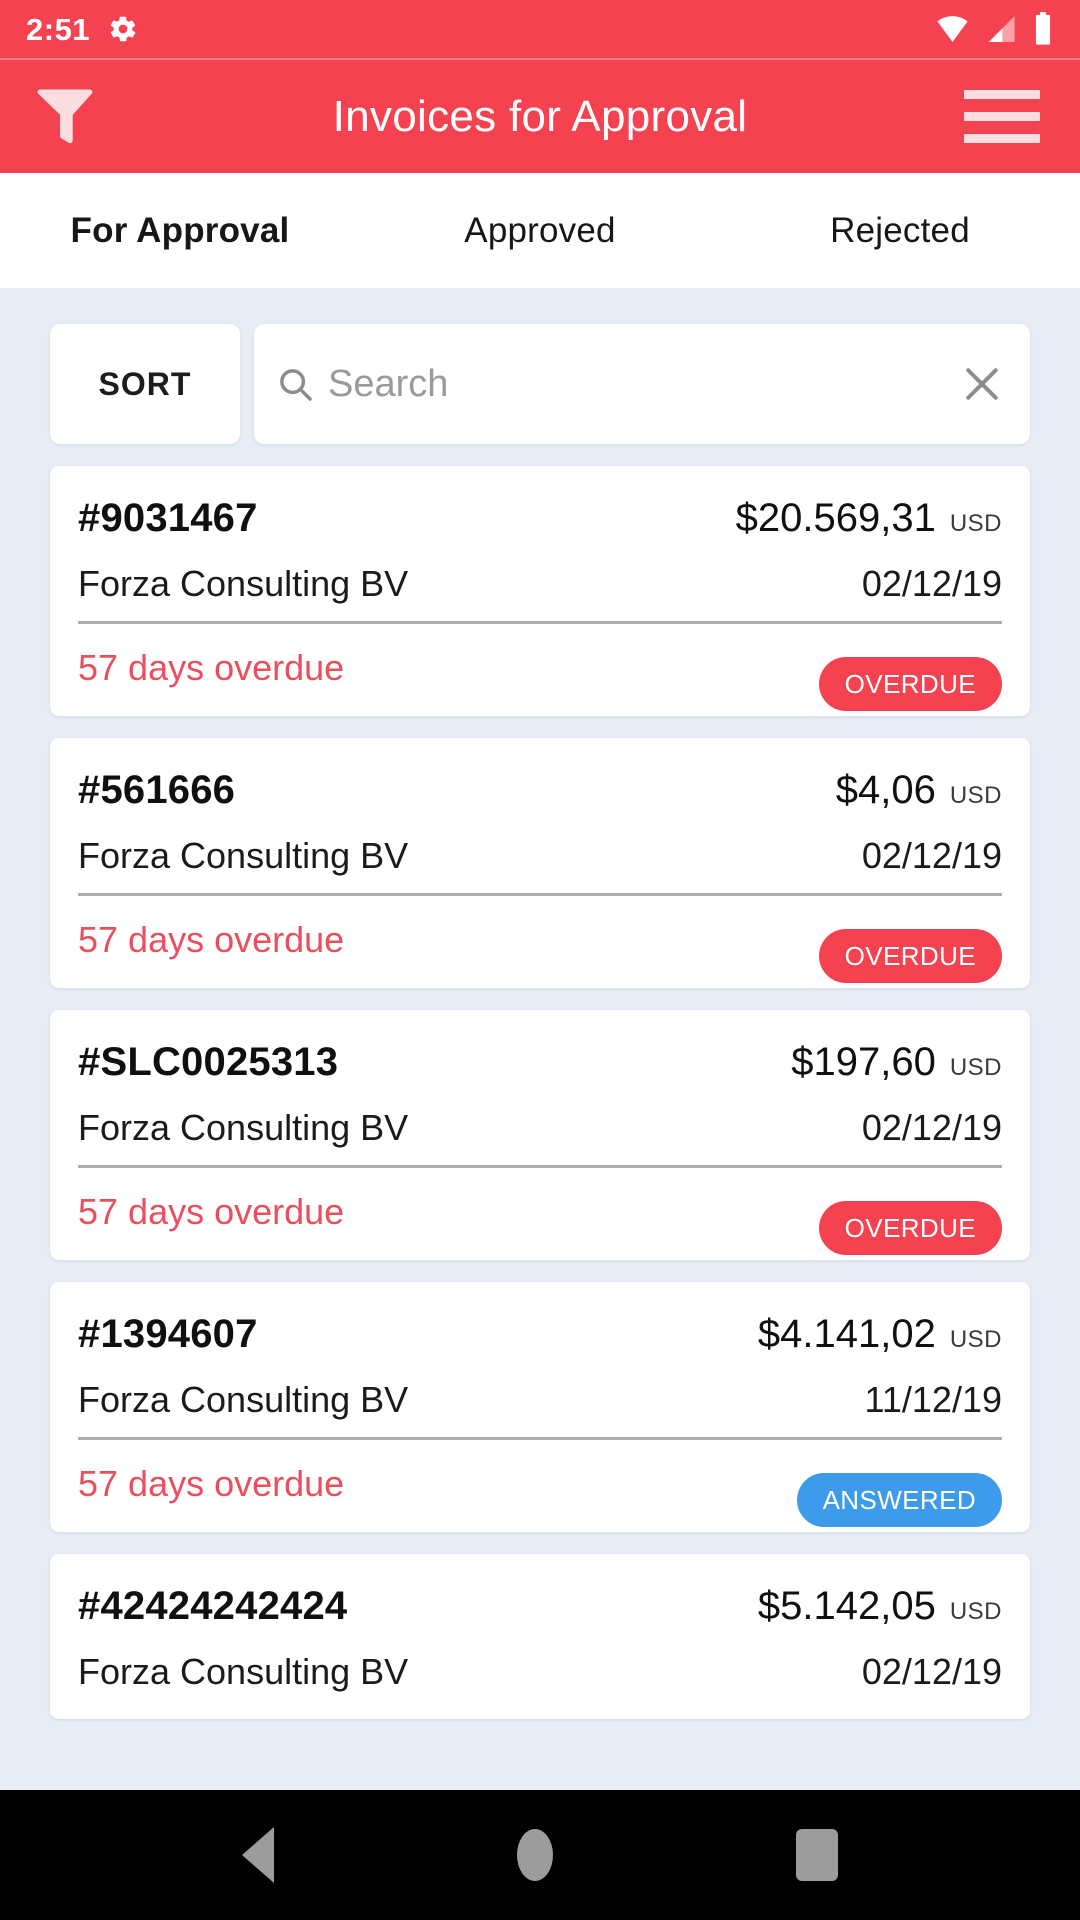 Image resolution: width=1080 pixels, height=1920 pixels. What do you see at coordinates (637, 384) in the screenshot?
I see `search-input` at bounding box center [637, 384].